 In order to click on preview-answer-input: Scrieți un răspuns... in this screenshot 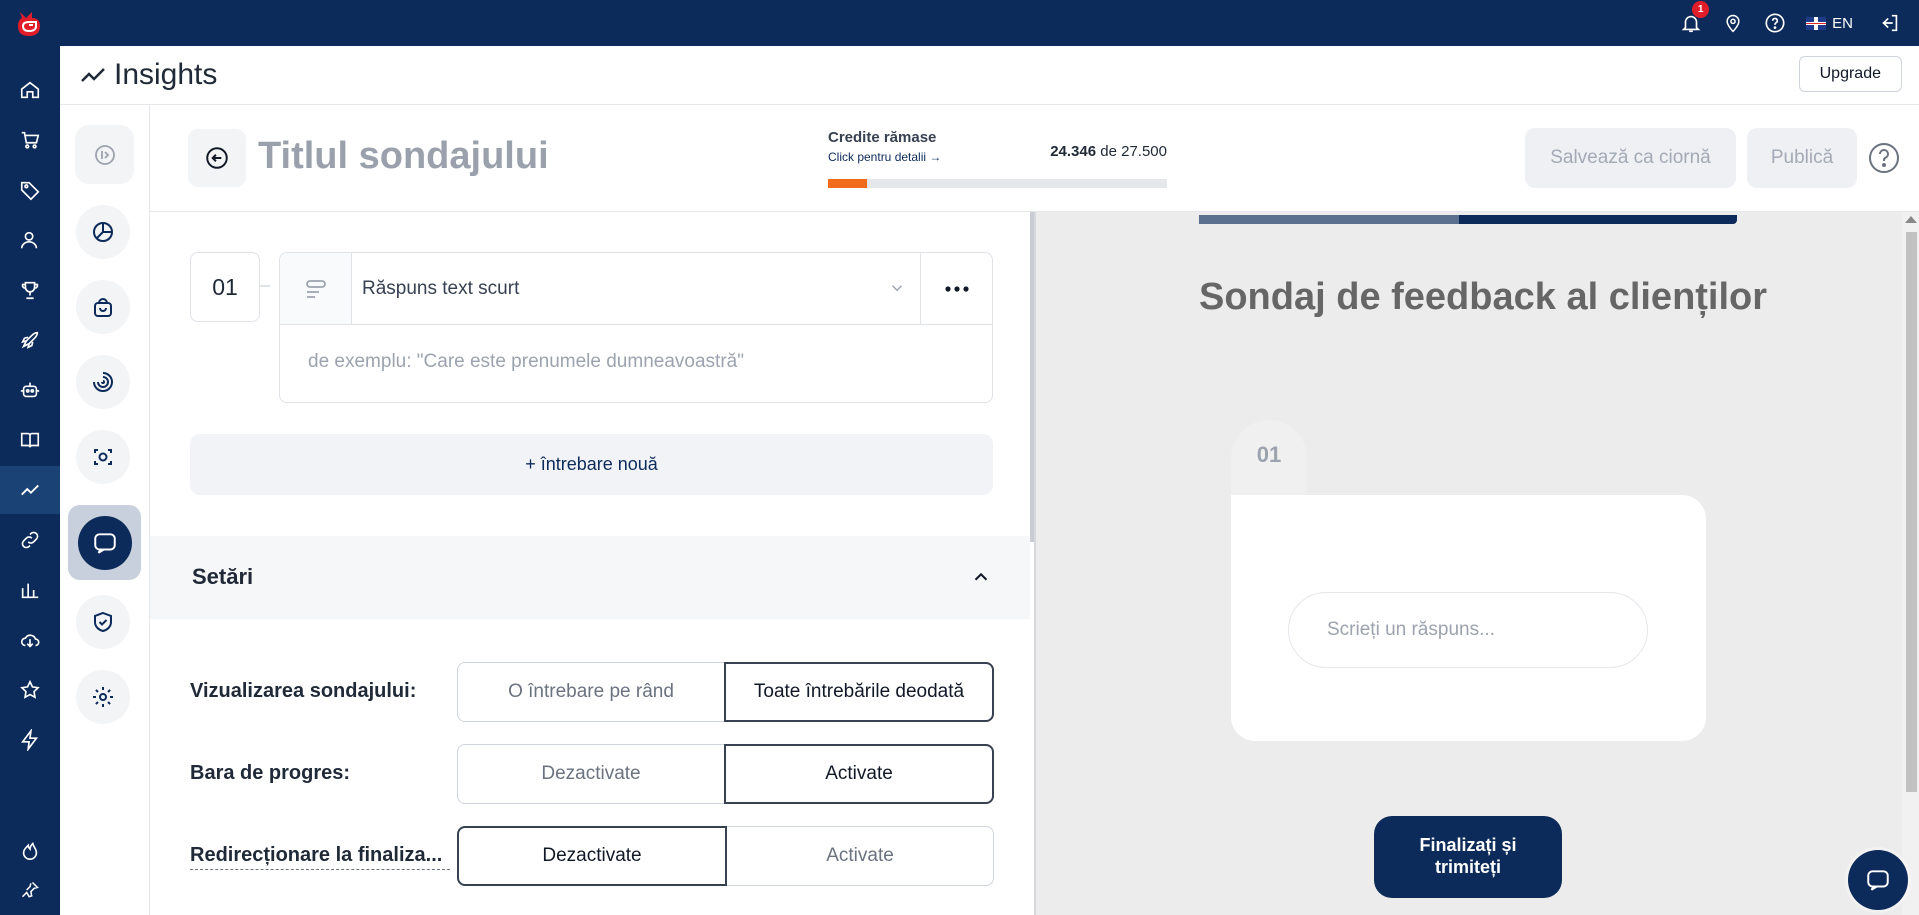, I will do `click(1468, 630)`.